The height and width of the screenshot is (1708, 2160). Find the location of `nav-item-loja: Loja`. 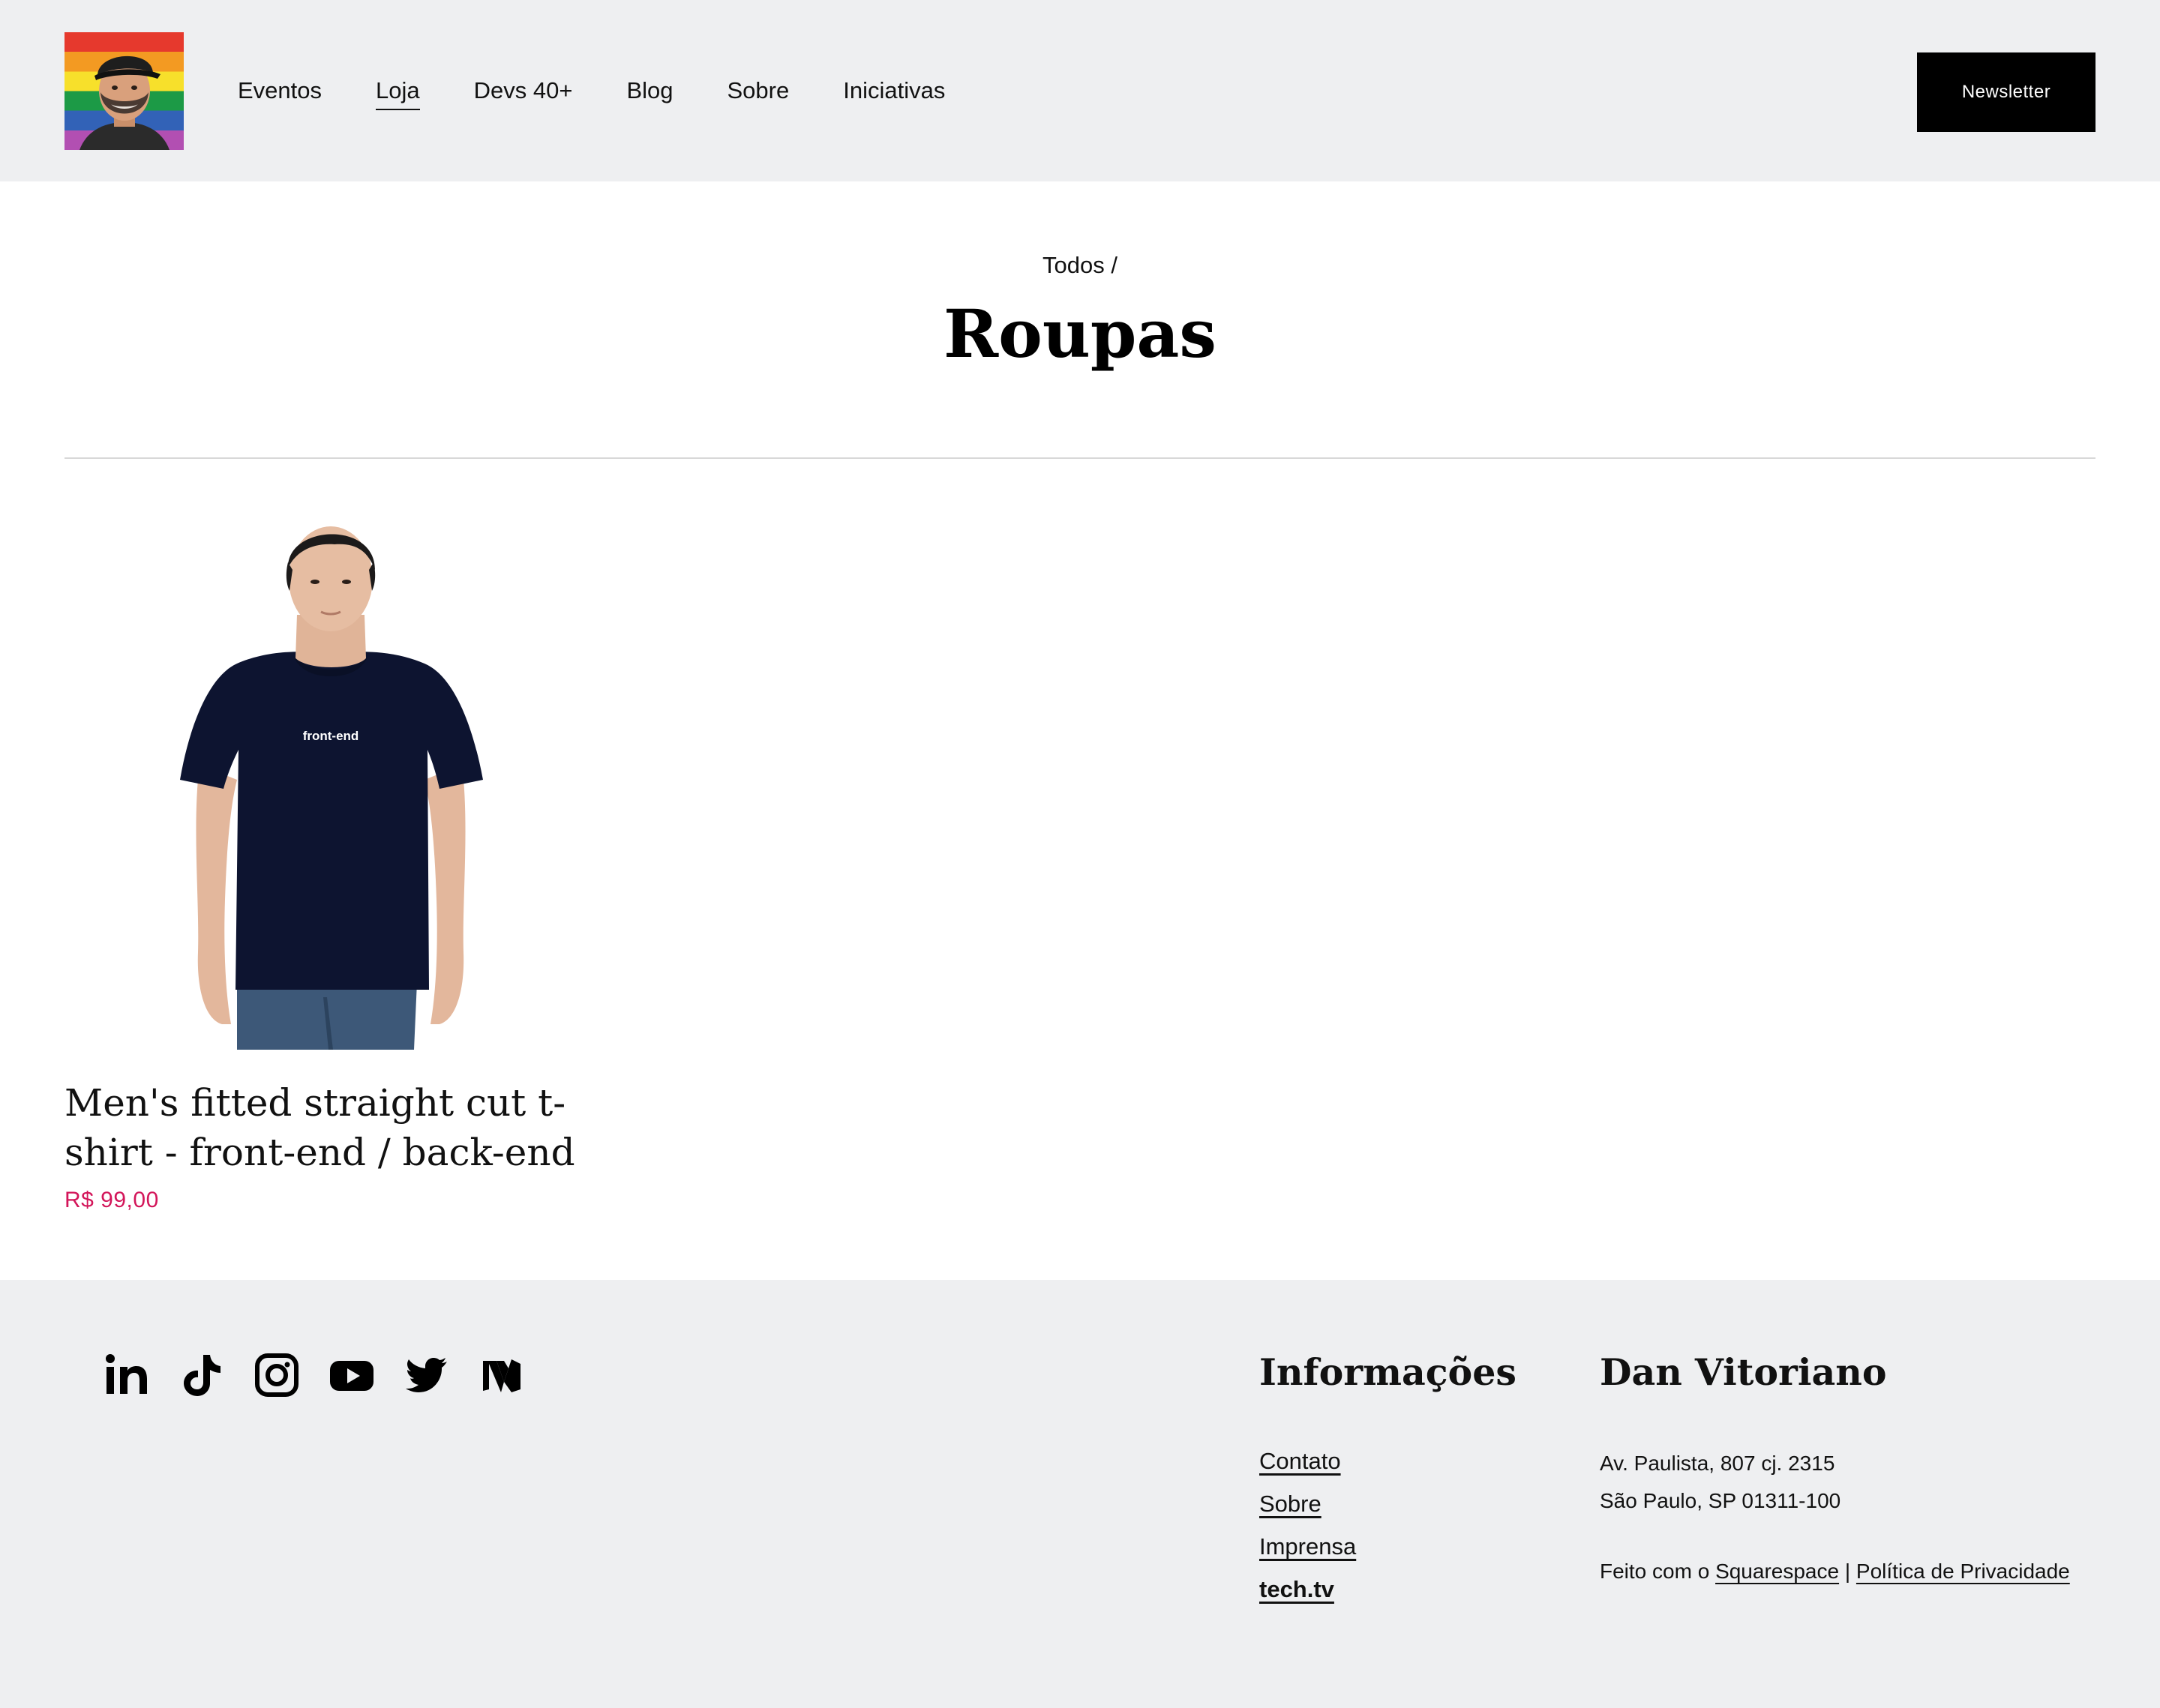

nav-item-loja: Loja is located at coordinates (398, 93).